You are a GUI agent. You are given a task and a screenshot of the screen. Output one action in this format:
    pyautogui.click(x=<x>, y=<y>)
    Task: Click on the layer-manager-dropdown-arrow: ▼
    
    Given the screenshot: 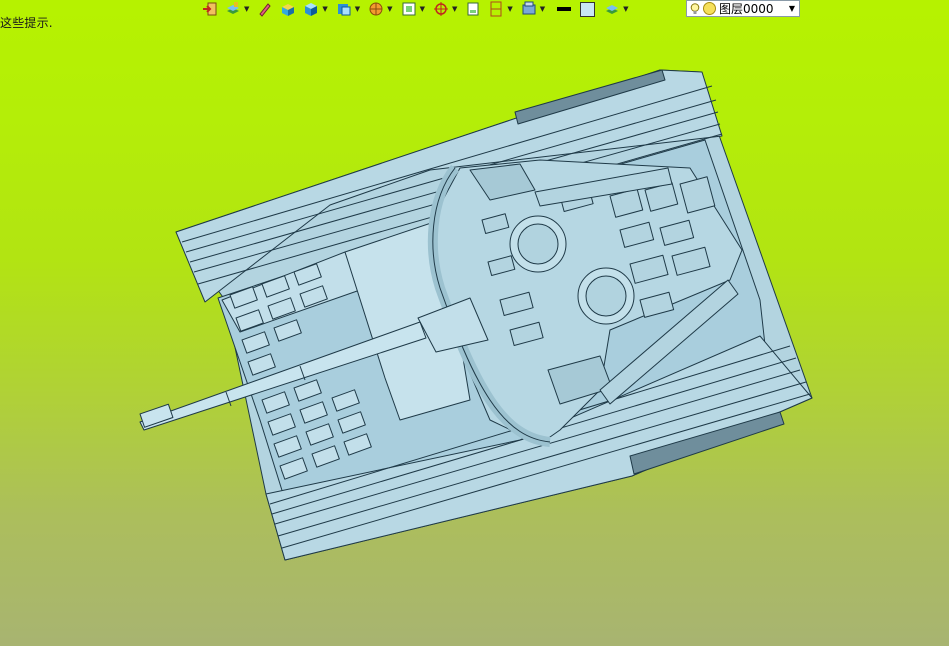 What is the action you would take?
    pyautogui.click(x=625, y=9)
    